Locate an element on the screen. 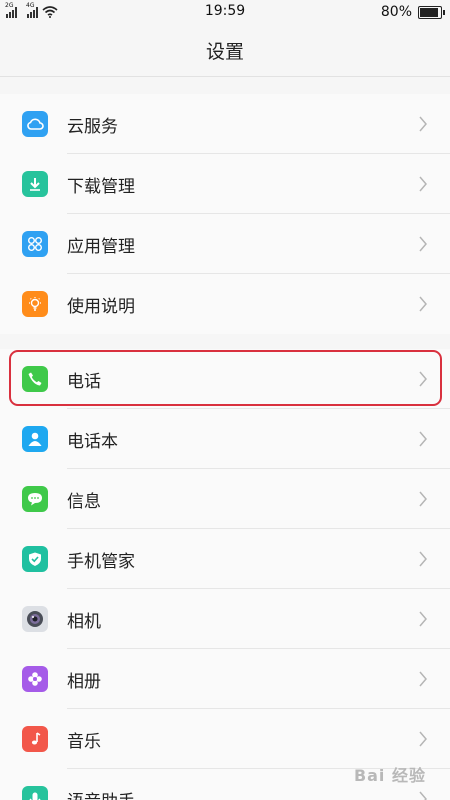 The width and height of the screenshot is (450, 800). settings-item-label: 电话 is located at coordinates (84, 381).